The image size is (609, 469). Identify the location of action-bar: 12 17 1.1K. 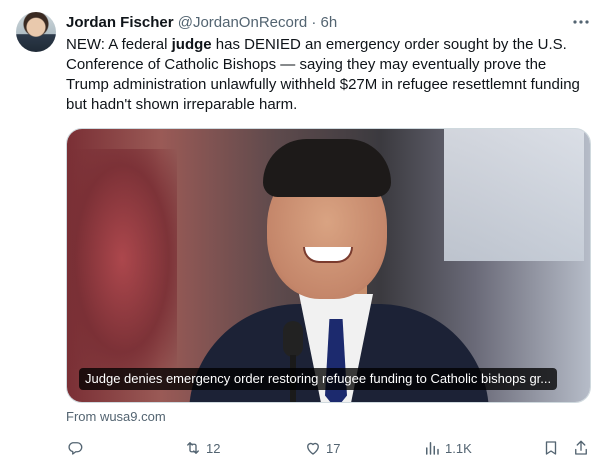
(328, 448).